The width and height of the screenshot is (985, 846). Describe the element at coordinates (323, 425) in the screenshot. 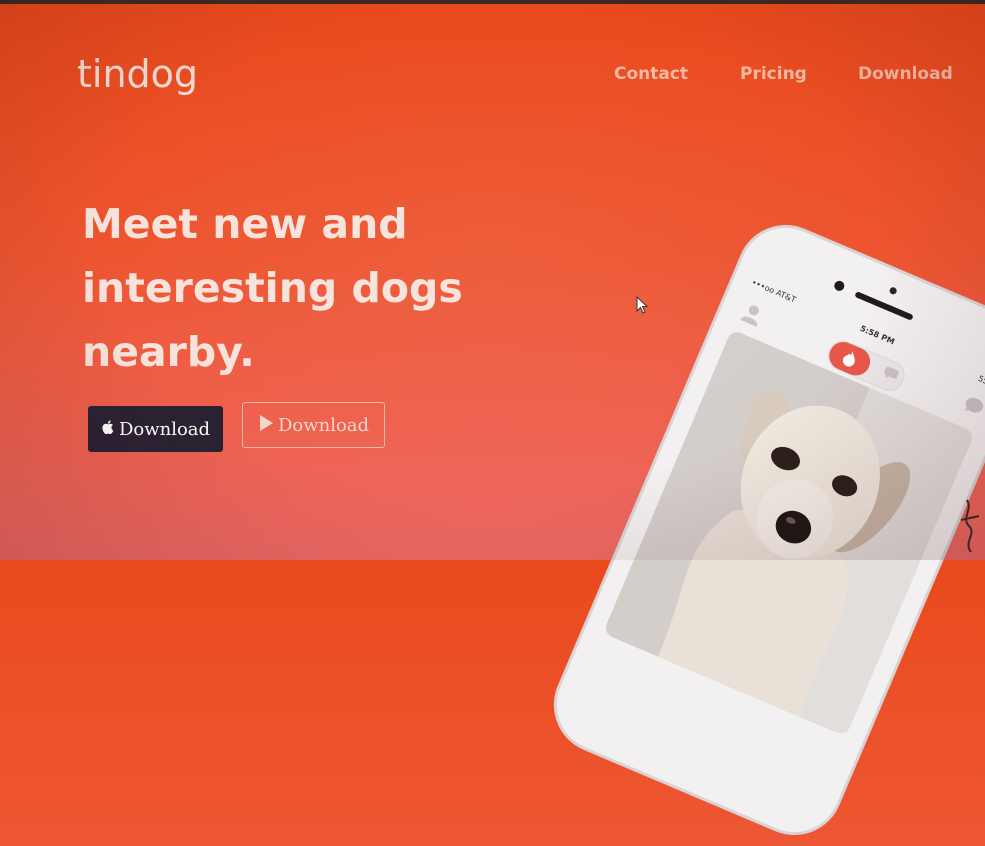

I see `play-download-label: Download` at that location.